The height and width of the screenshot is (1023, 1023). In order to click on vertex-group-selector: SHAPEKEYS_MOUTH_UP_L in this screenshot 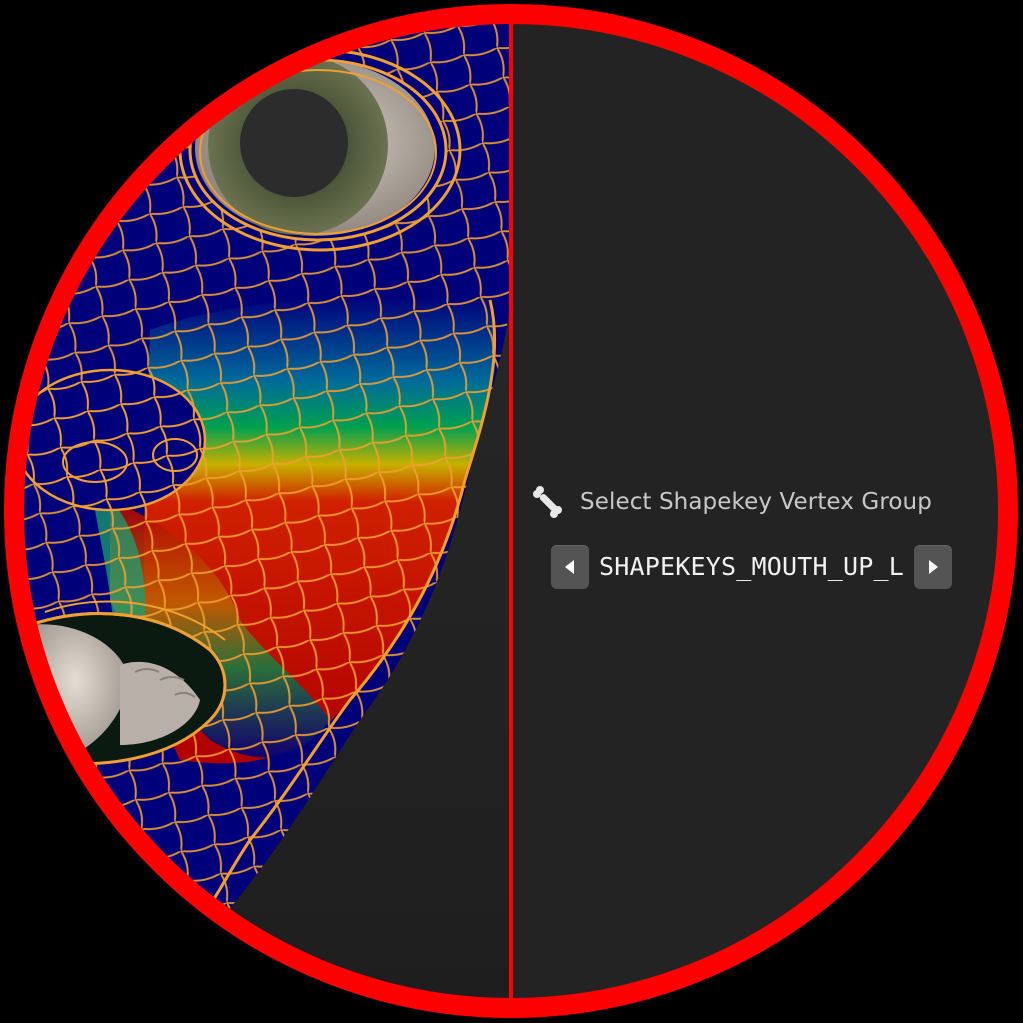, I will do `click(752, 566)`.